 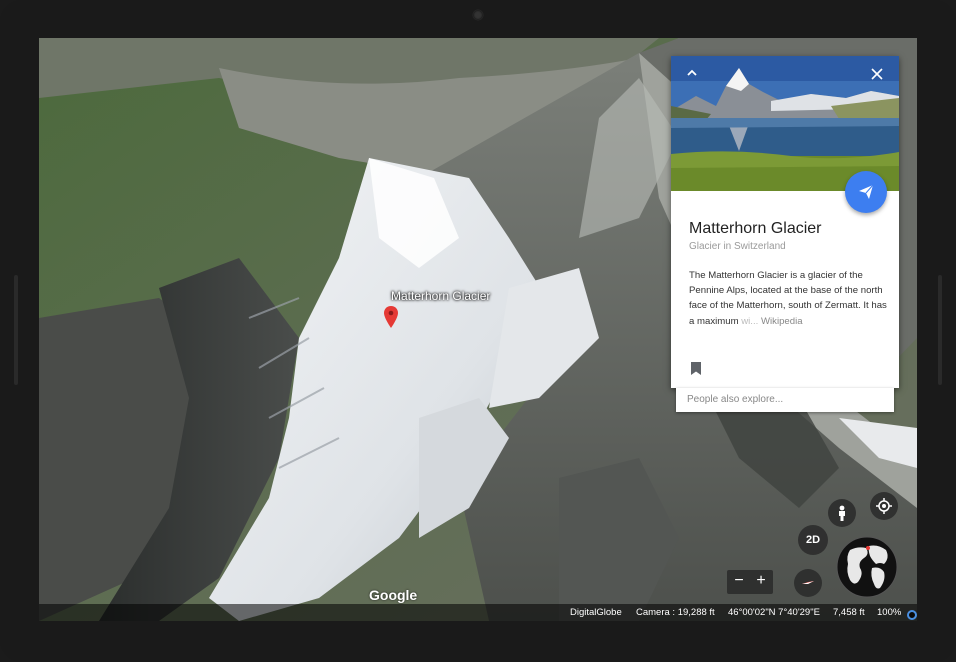 What do you see at coordinates (849, 612) in the screenshot?
I see `elevation: 7,458 ft` at bounding box center [849, 612].